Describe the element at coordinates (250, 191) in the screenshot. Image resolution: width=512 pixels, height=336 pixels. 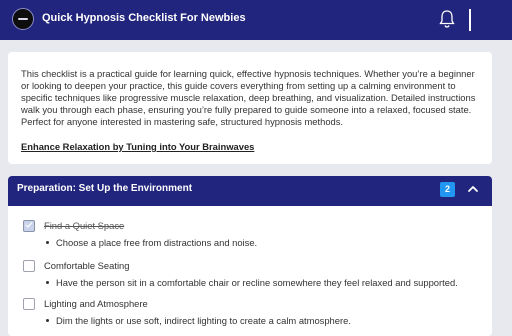
I see `section-header: Preparation: Set Up the Environment 2` at that location.